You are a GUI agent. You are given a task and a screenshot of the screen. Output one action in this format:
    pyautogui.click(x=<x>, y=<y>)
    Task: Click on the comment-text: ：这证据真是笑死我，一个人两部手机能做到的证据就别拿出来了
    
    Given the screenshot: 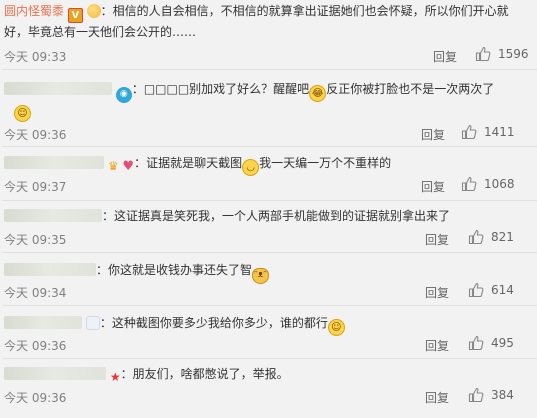 What is the action you would take?
    pyautogui.click(x=266, y=216)
    